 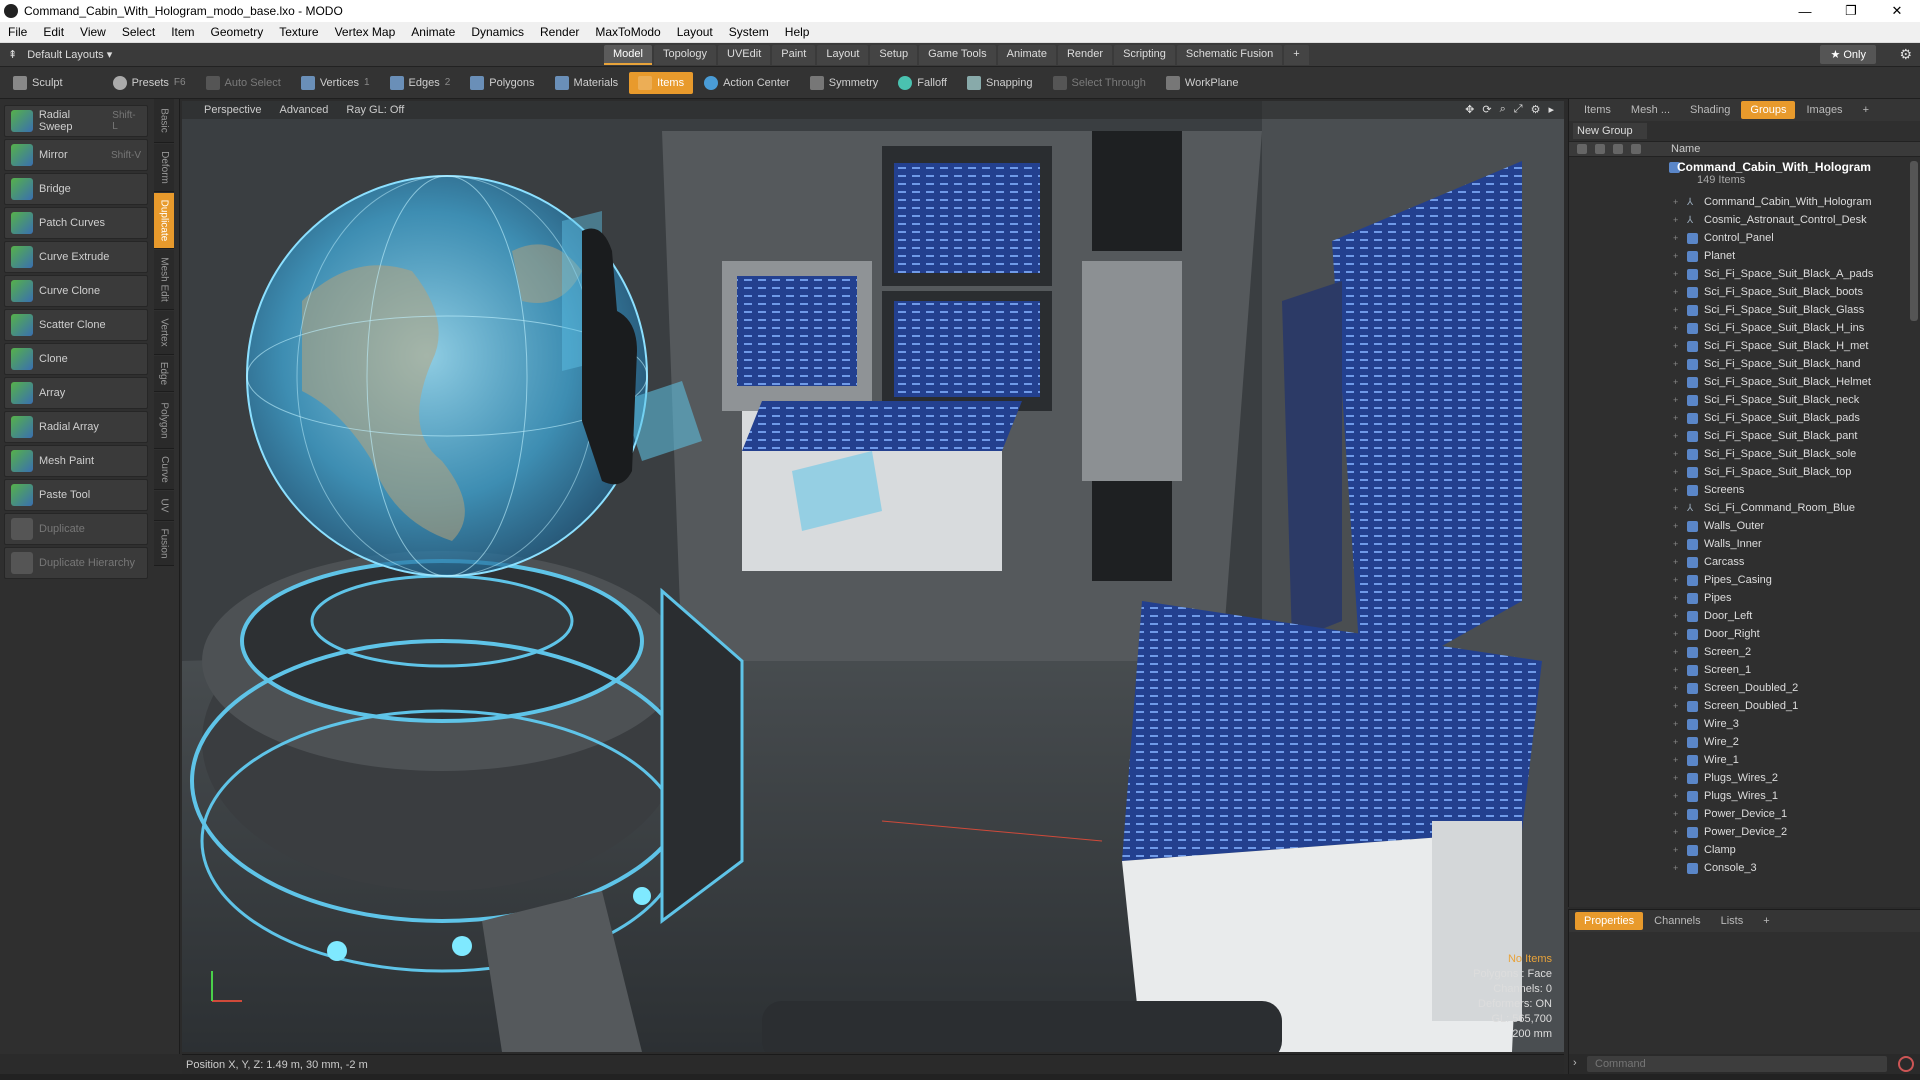 What do you see at coordinates (1848, 54) in the screenshot?
I see `only-button: ★ Only` at bounding box center [1848, 54].